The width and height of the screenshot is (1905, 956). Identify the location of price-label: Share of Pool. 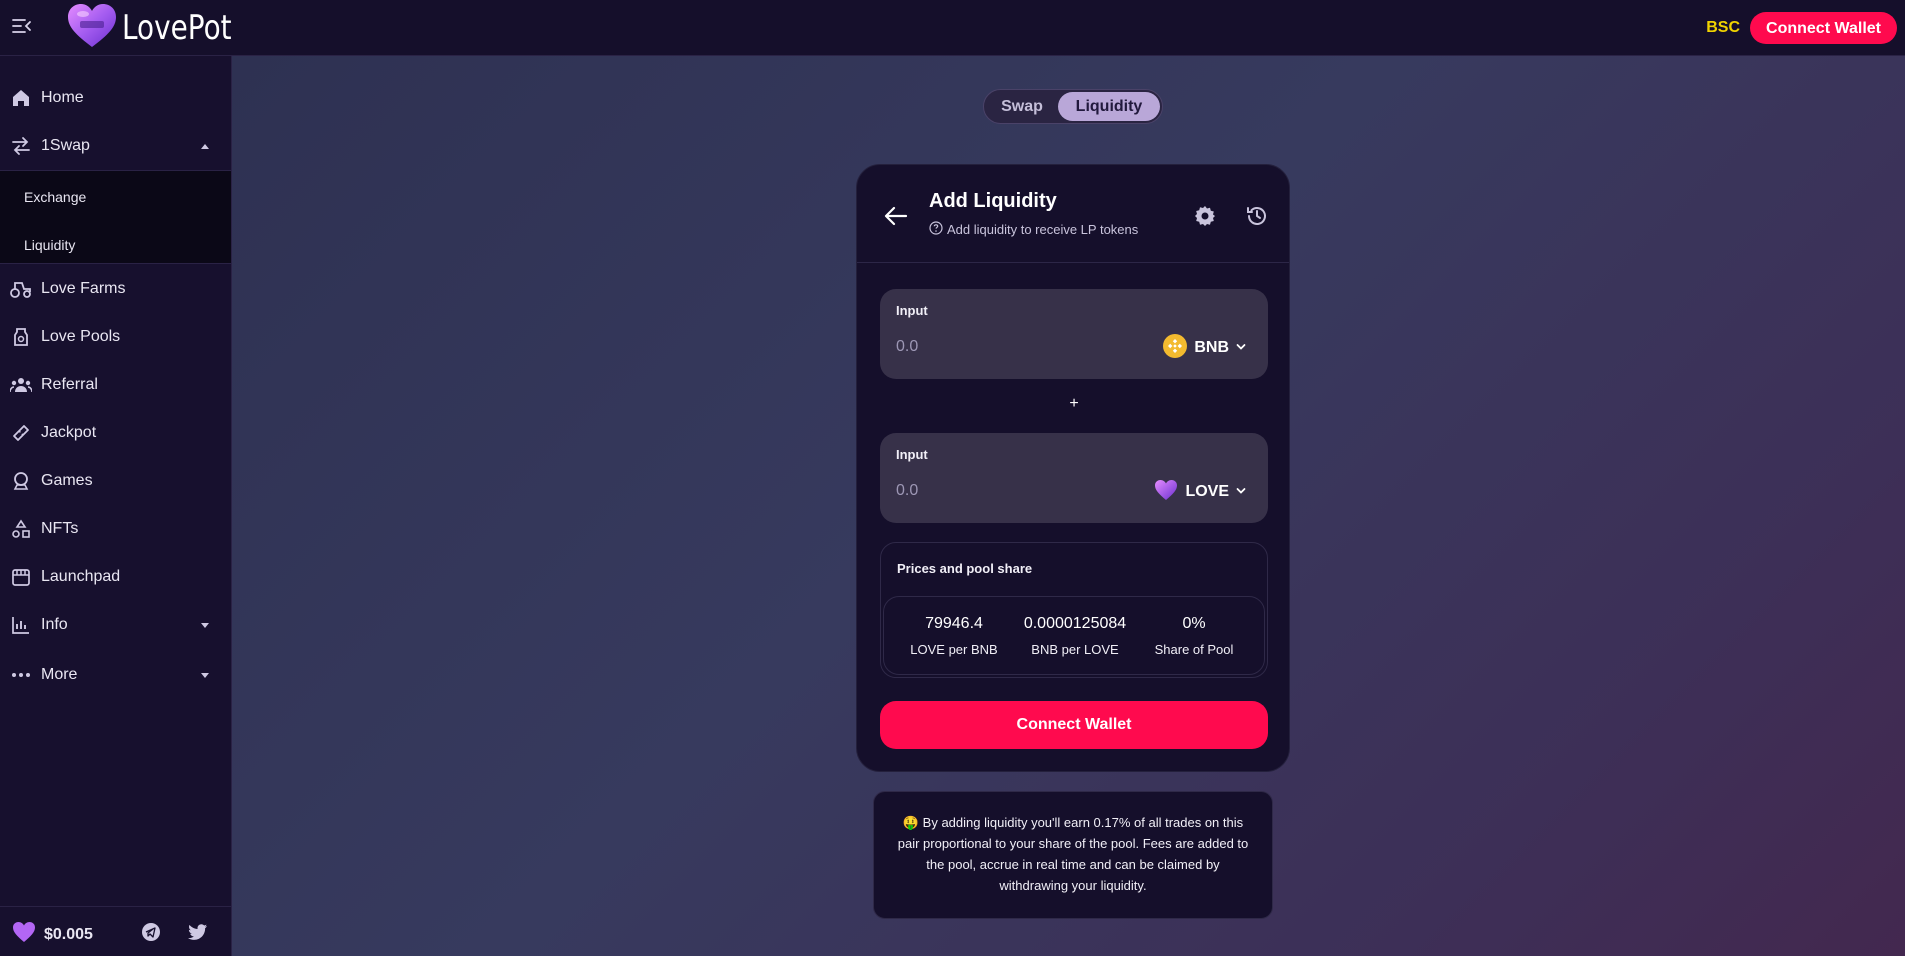
(1194, 649).